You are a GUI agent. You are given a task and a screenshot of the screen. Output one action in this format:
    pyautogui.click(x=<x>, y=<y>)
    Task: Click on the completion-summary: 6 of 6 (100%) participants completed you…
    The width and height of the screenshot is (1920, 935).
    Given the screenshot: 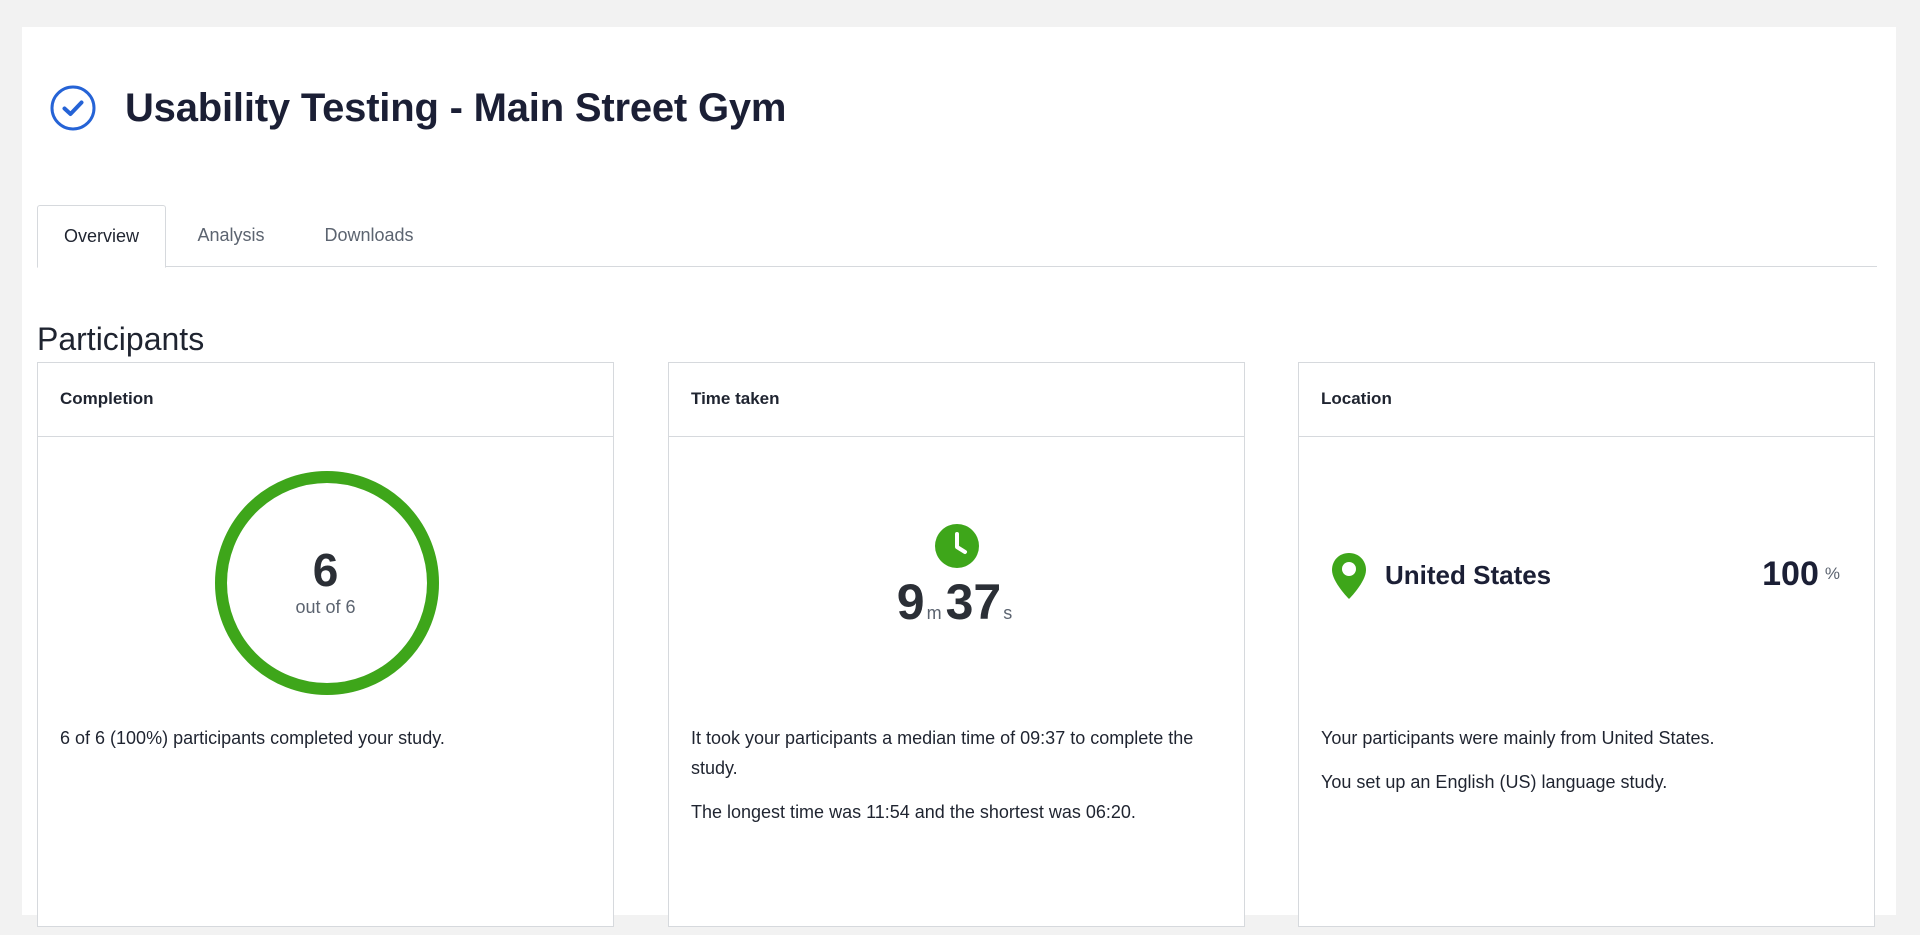 What is the action you would take?
    pyautogui.click(x=252, y=738)
    